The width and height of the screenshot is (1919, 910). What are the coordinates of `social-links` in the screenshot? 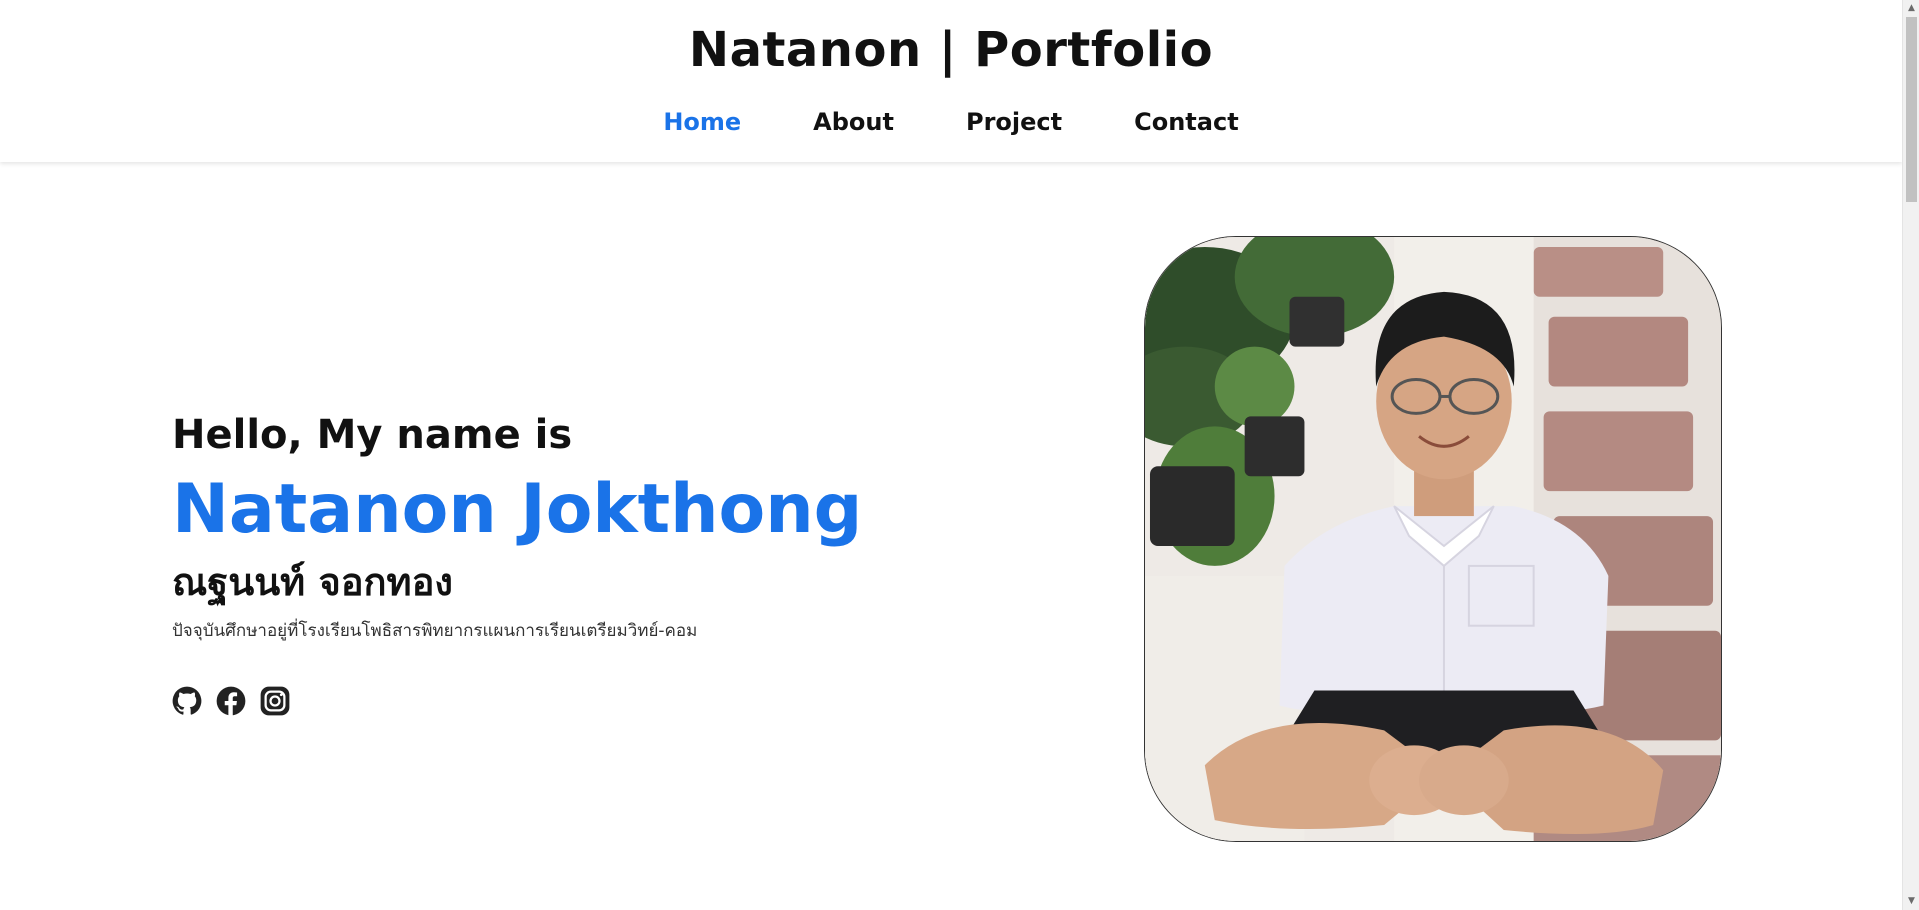 It's located at (231, 701).